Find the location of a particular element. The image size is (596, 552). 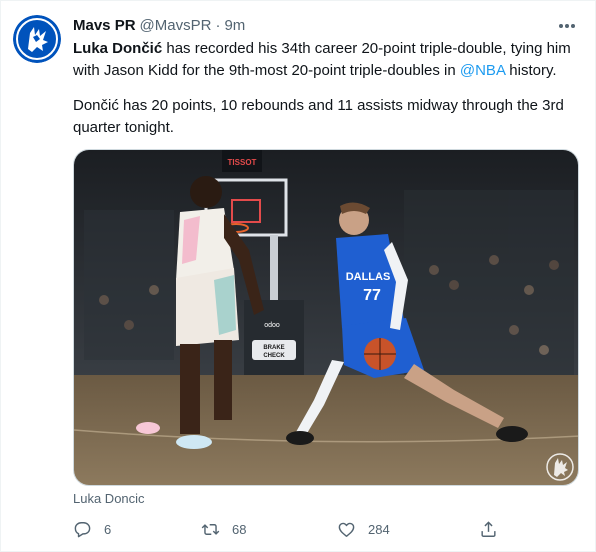

retweet-icon is located at coordinates (210, 529).